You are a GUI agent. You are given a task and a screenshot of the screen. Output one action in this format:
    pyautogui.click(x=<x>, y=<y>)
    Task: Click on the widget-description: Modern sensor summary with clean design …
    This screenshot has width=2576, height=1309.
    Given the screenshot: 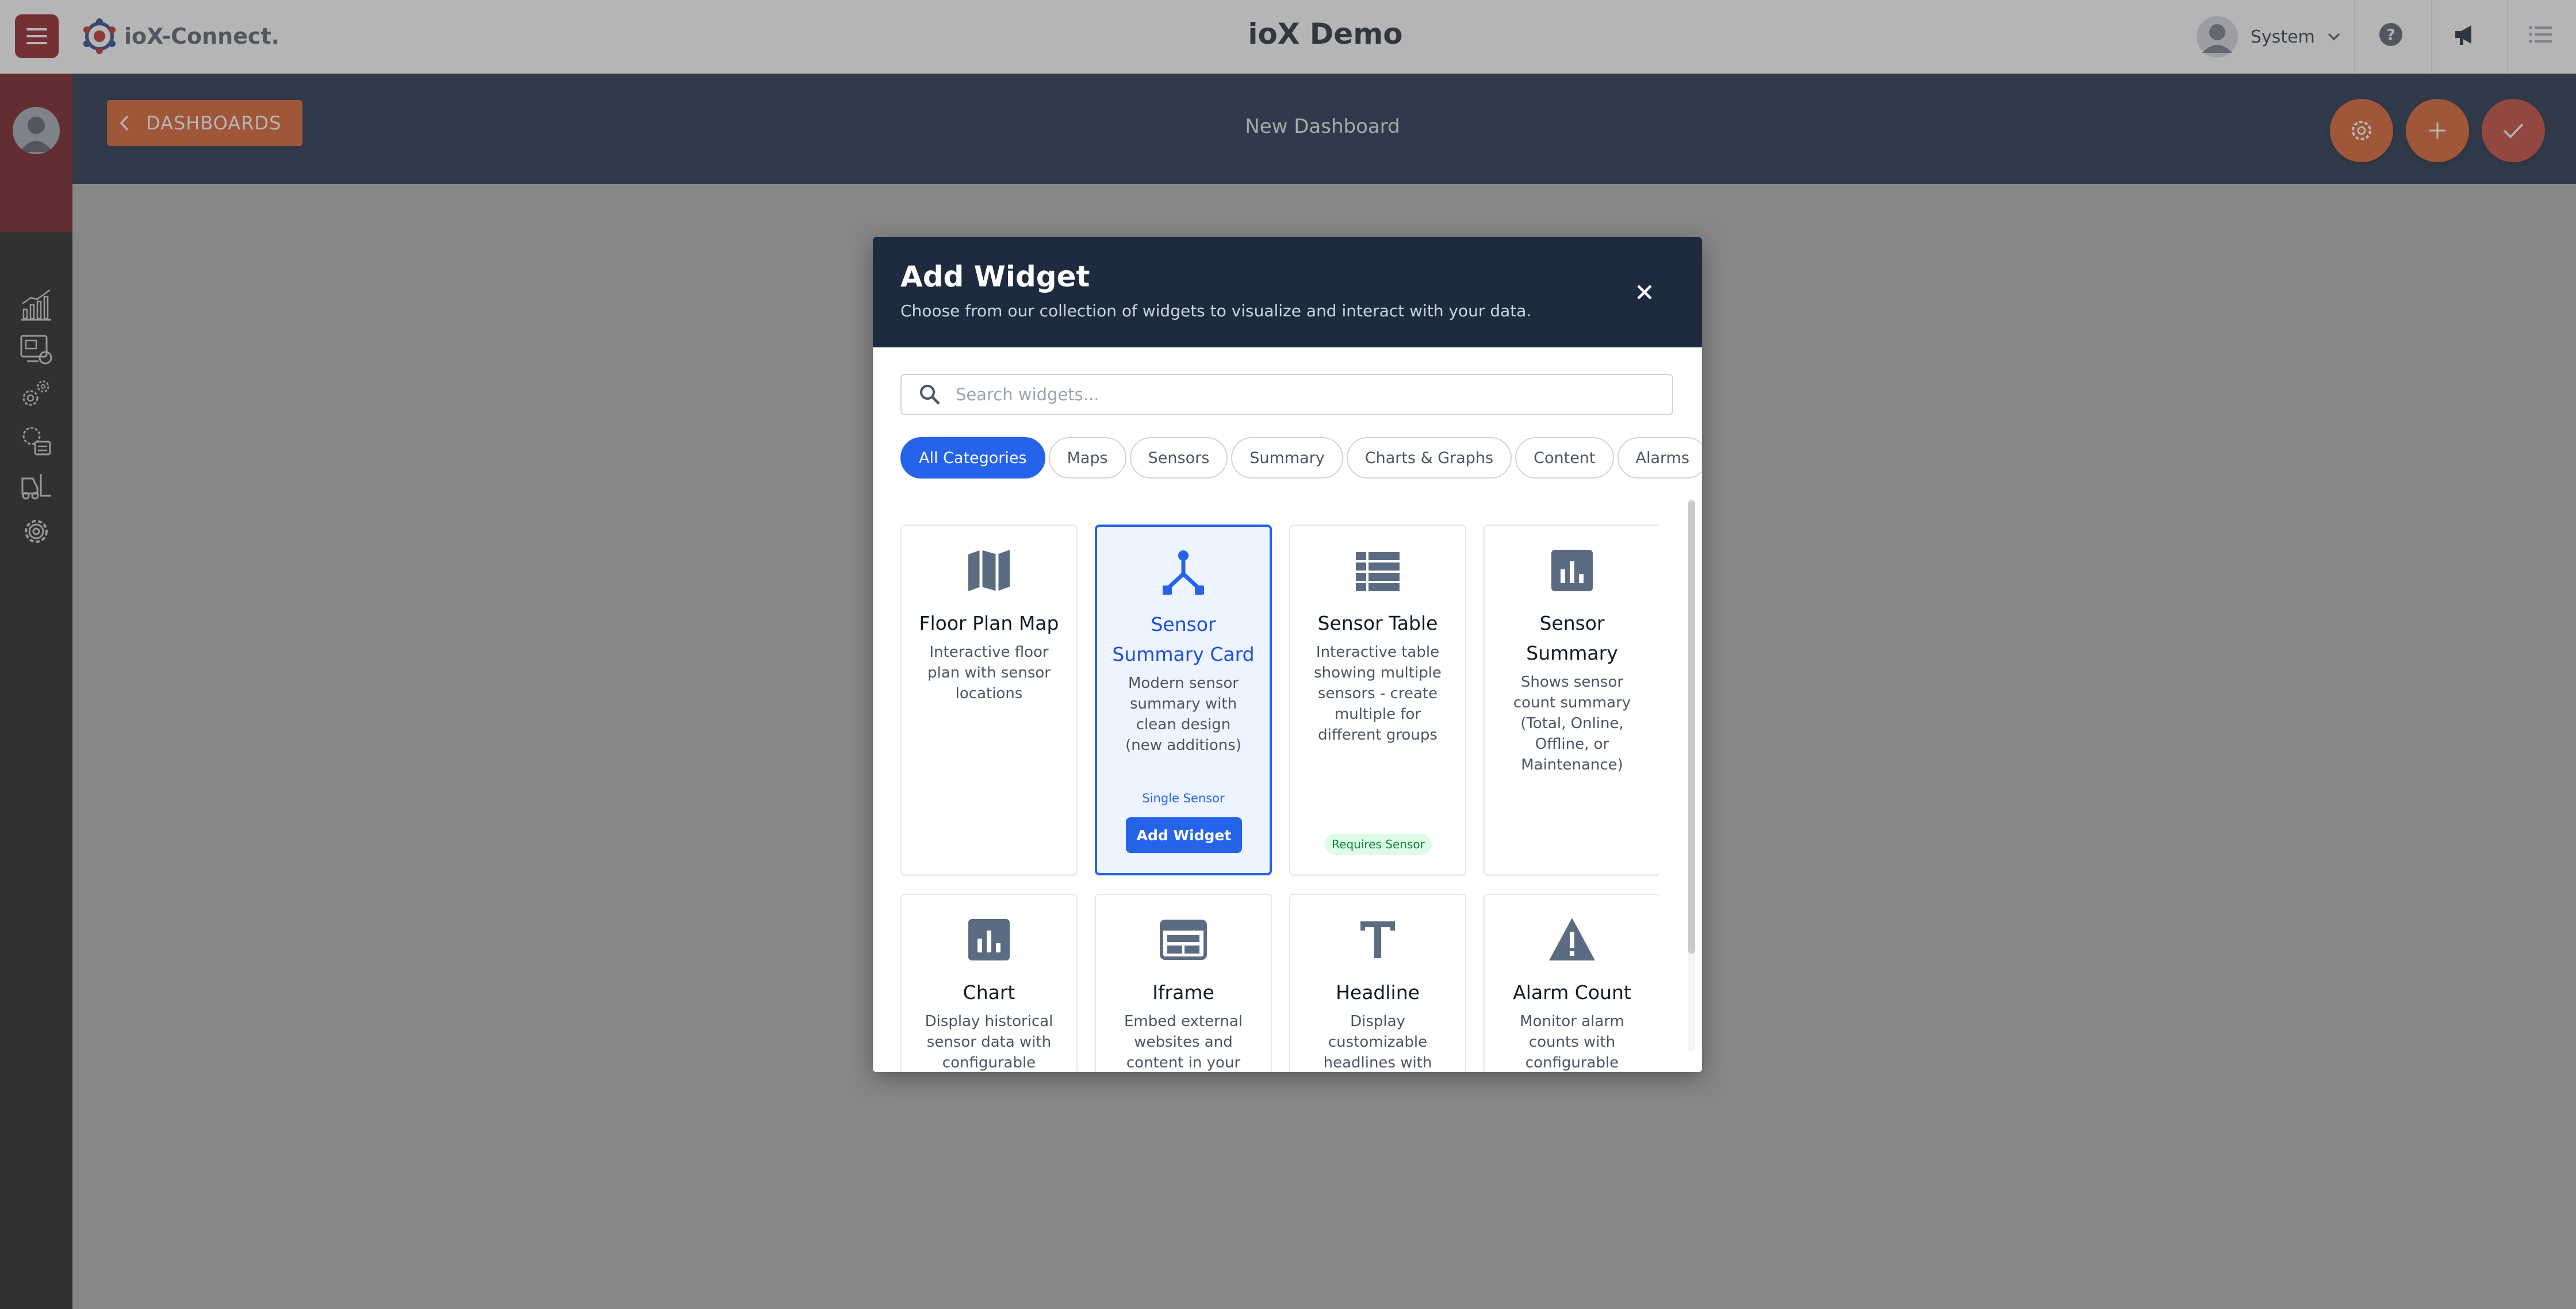 What is the action you would take?
    pyautogui.click(x=1183, y=714)
    